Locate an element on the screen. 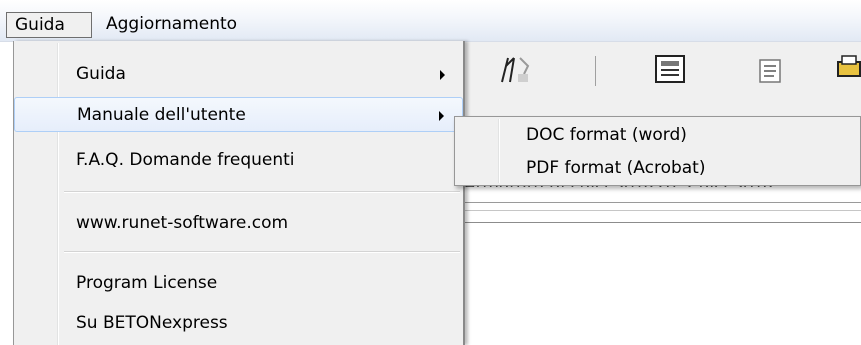  text-document-icon is located at coordinates (770, 69).